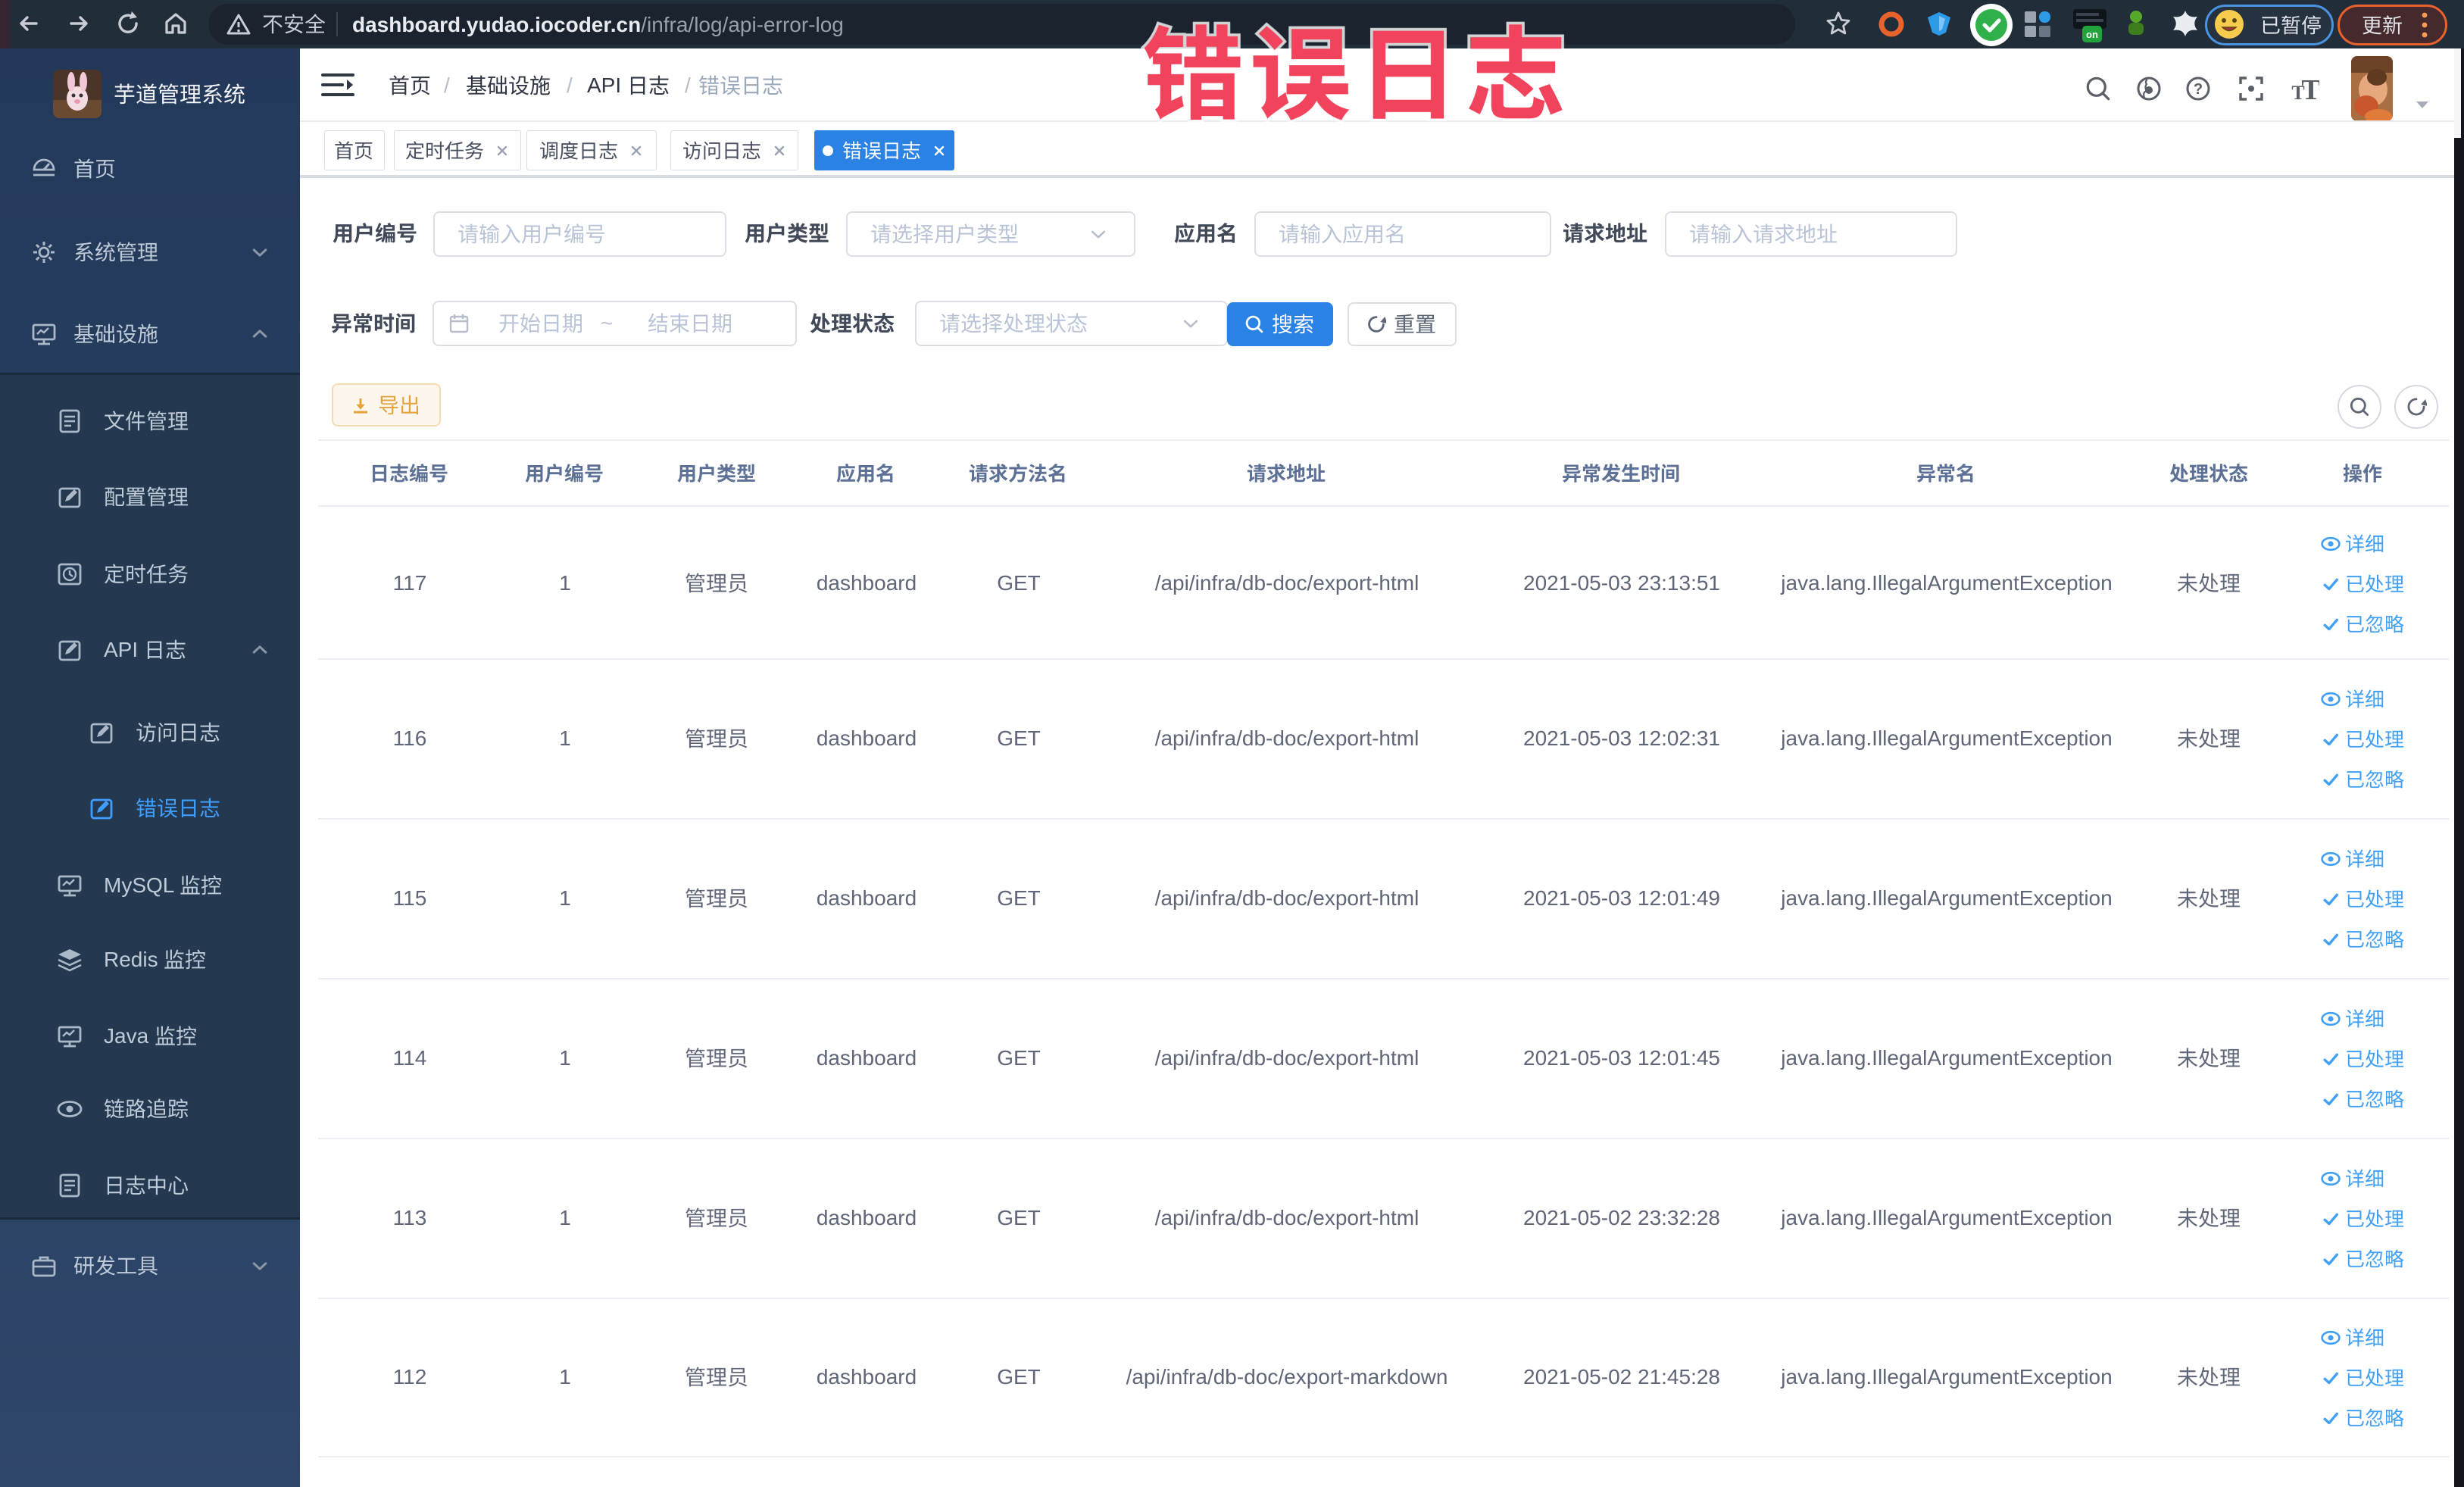 The height and width of the screenshot is (1487, 2464). I want to click on svg-text: T, so click(2310, 89).